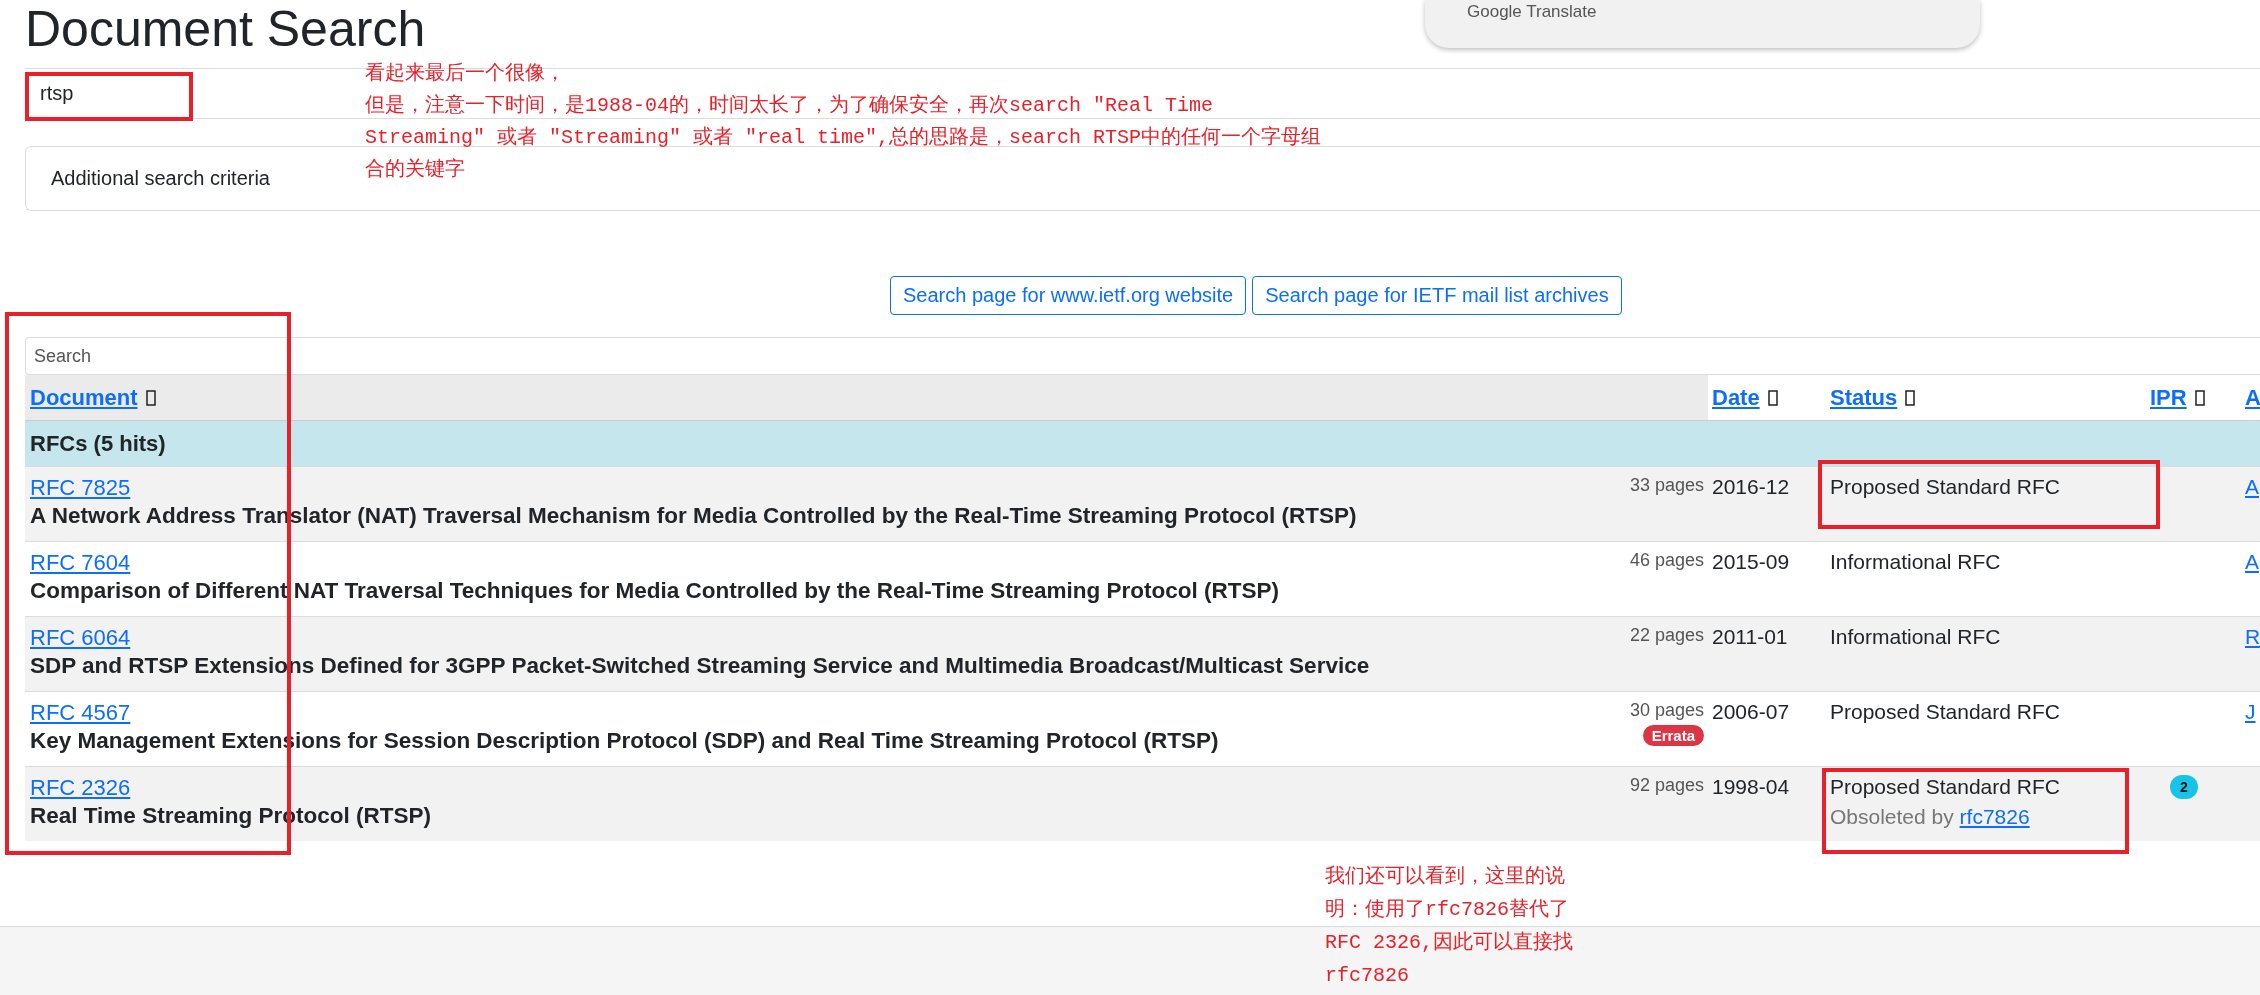  What do you see at coordinates (1751, 787) in the screenshot?
I see `date-text: 1998-04` at bounding box center [1751, 787].